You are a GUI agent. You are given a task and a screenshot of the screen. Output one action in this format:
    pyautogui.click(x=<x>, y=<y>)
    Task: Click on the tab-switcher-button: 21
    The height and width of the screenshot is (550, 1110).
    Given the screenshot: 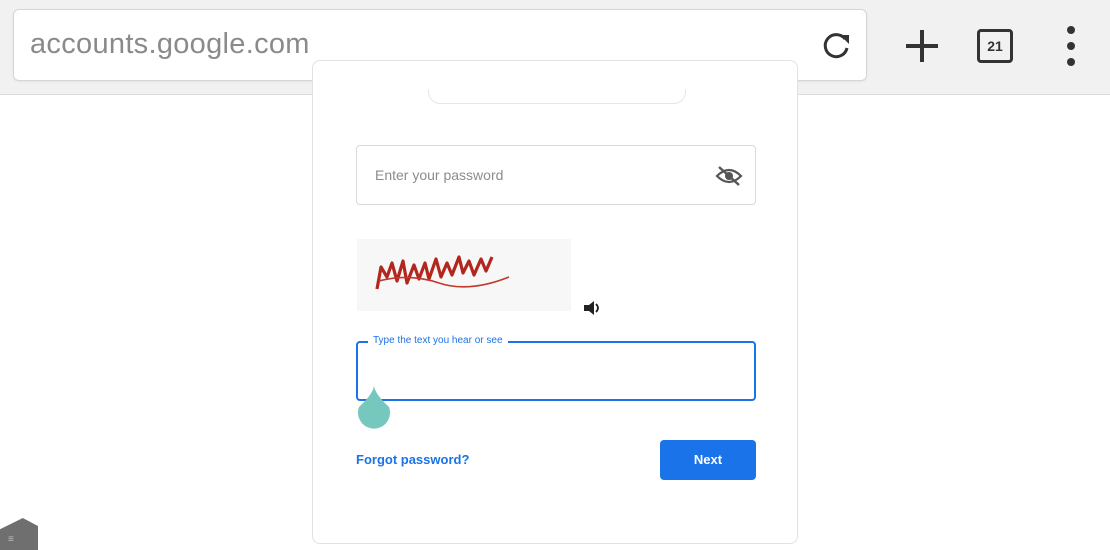 What is the action you would take?
    pyautogui.click(x=997, y=47)
    